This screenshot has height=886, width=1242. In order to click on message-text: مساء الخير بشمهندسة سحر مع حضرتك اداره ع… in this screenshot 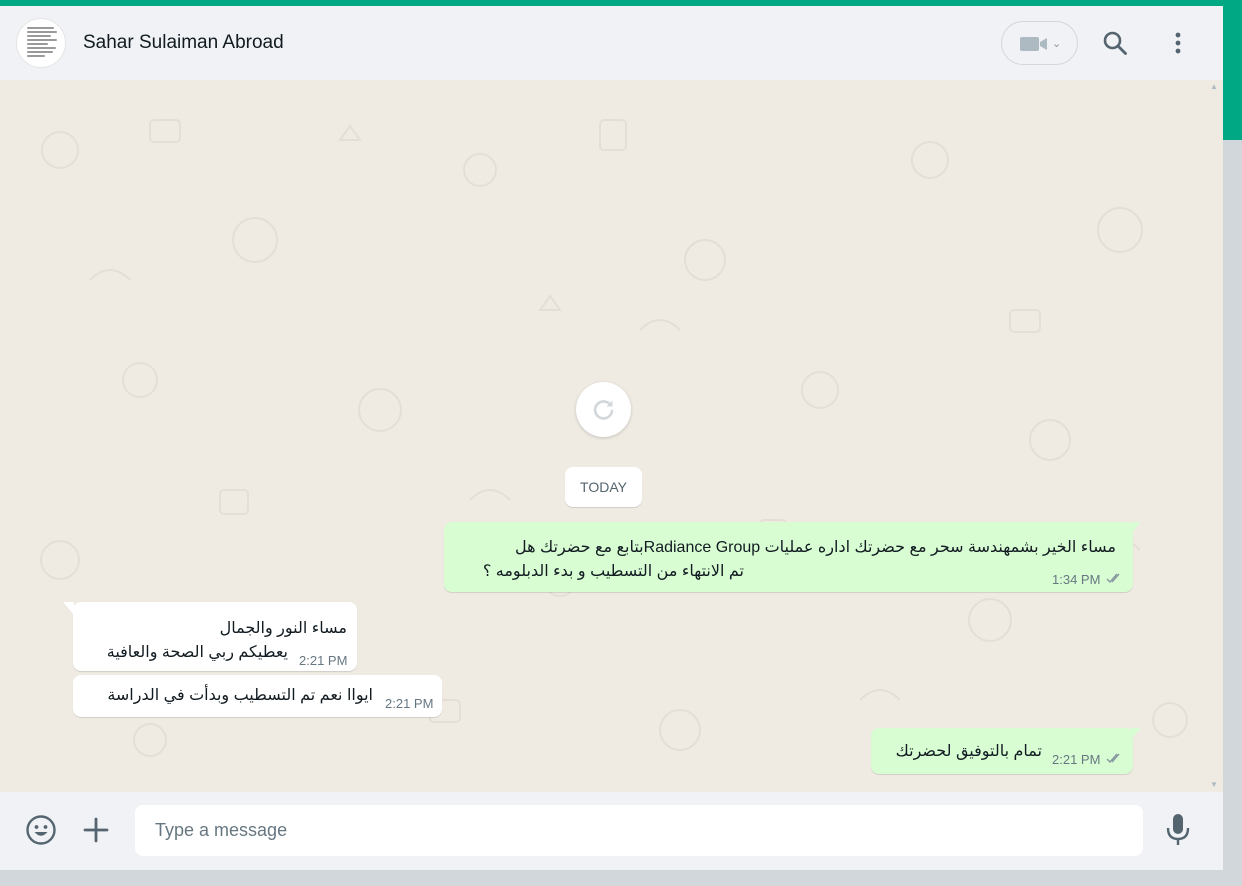, I will do `click(815, 547)`.